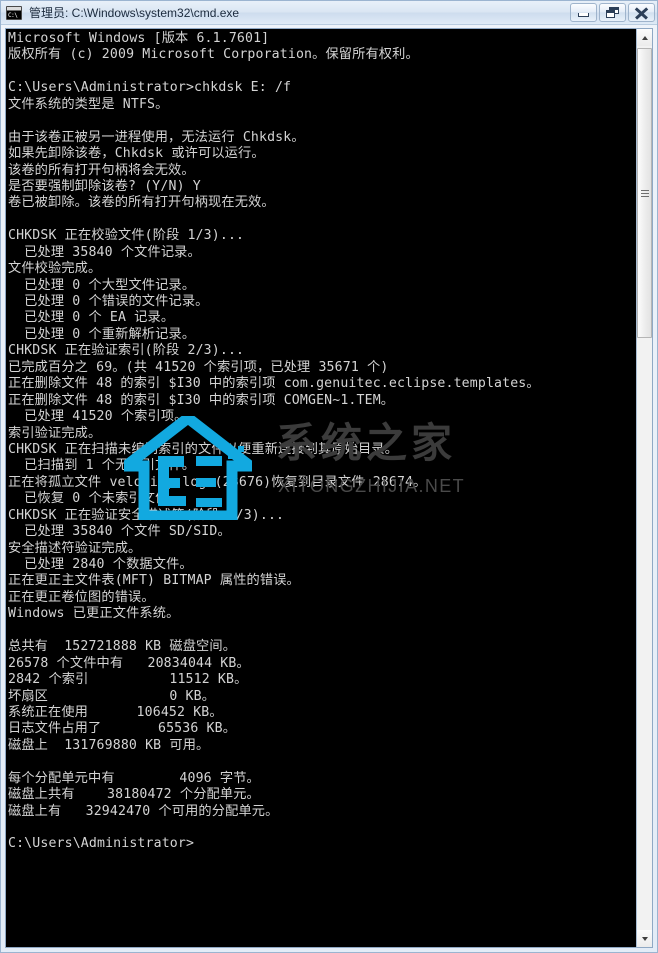  I want to click on console-line: 该卷的所有打开句柄将会无效。, so click(101, 170).